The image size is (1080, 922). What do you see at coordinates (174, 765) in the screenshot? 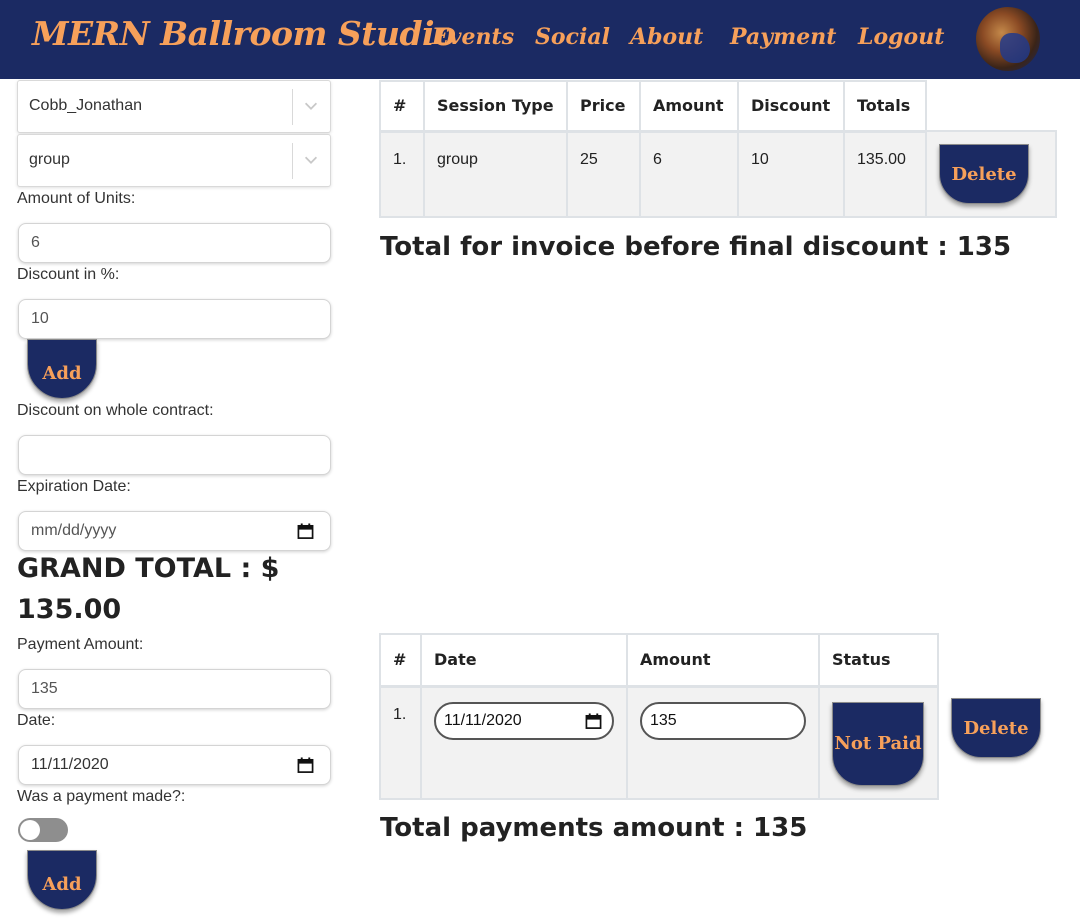
I see `payment-date-input: 11/11/2020` at bounding box center [174, 765].